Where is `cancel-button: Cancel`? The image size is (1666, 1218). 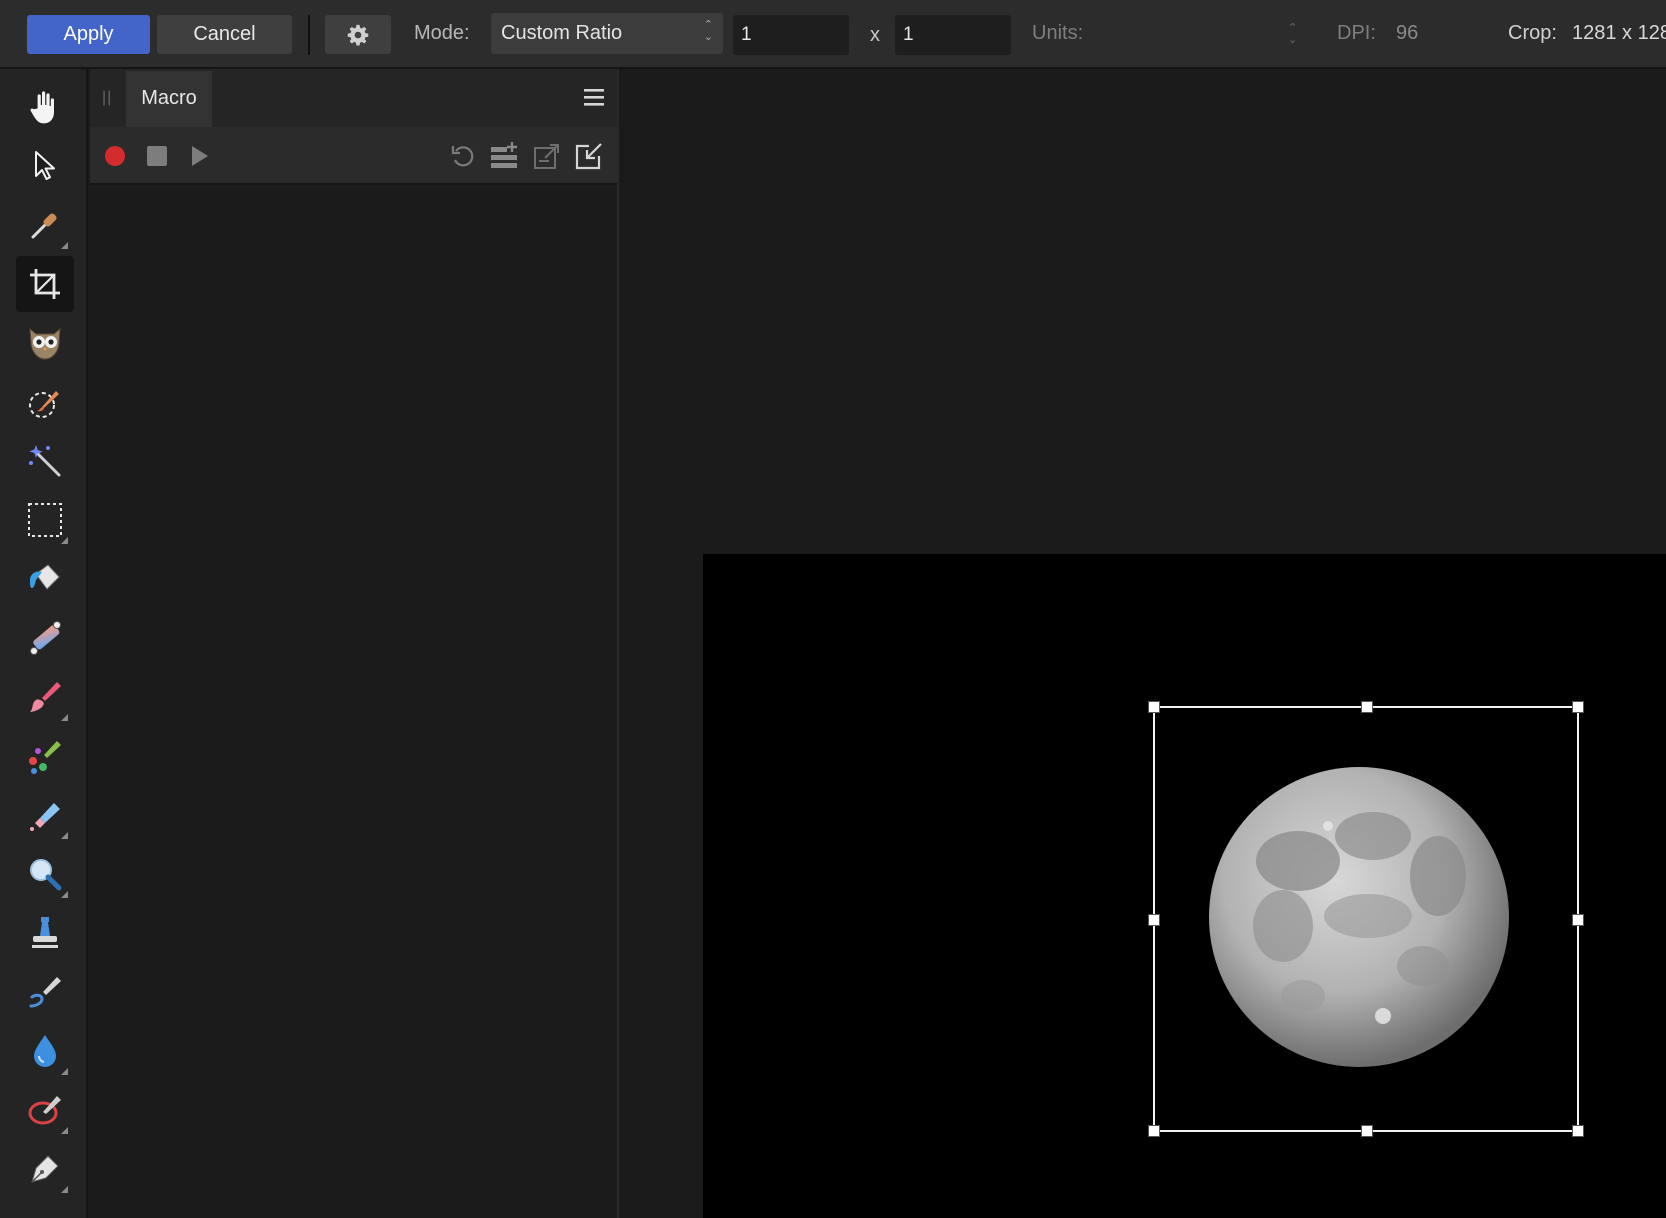
cancel-button: Cancel is located at coordinates (224, 34).